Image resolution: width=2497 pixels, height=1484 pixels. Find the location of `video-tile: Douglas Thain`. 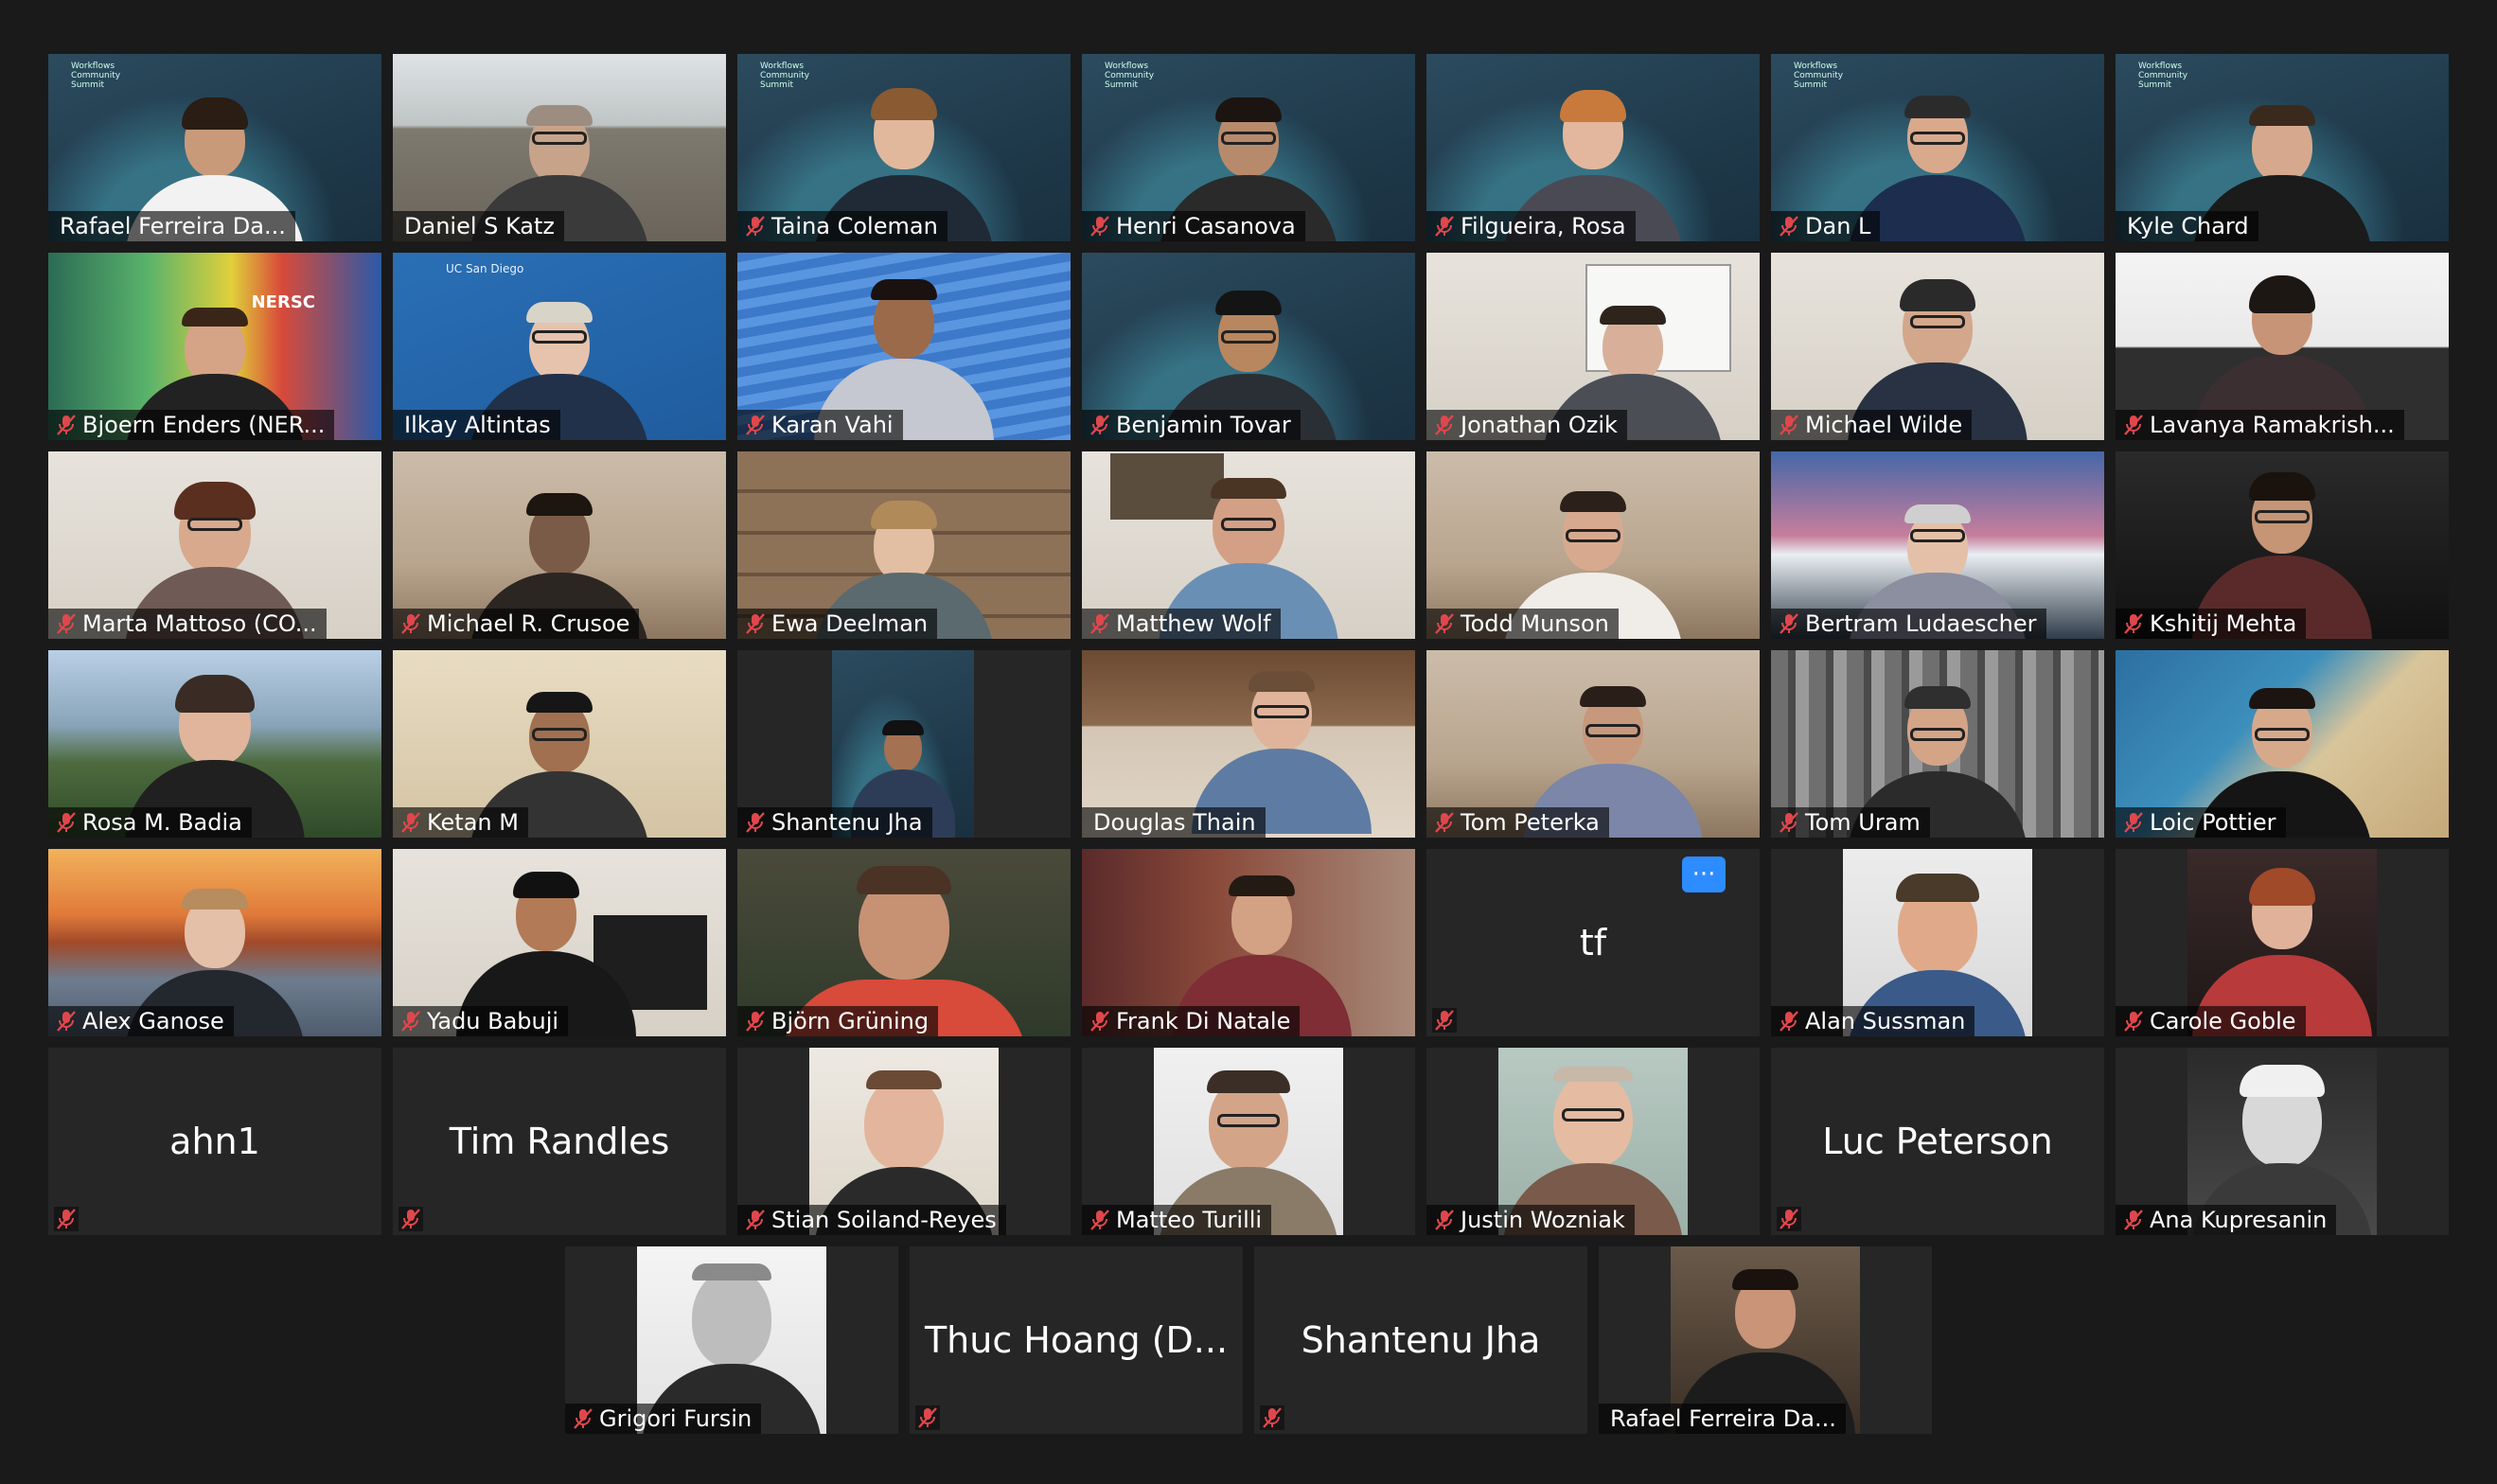

video-tile: Douglas Thain is located at coordinates (1248, 744).